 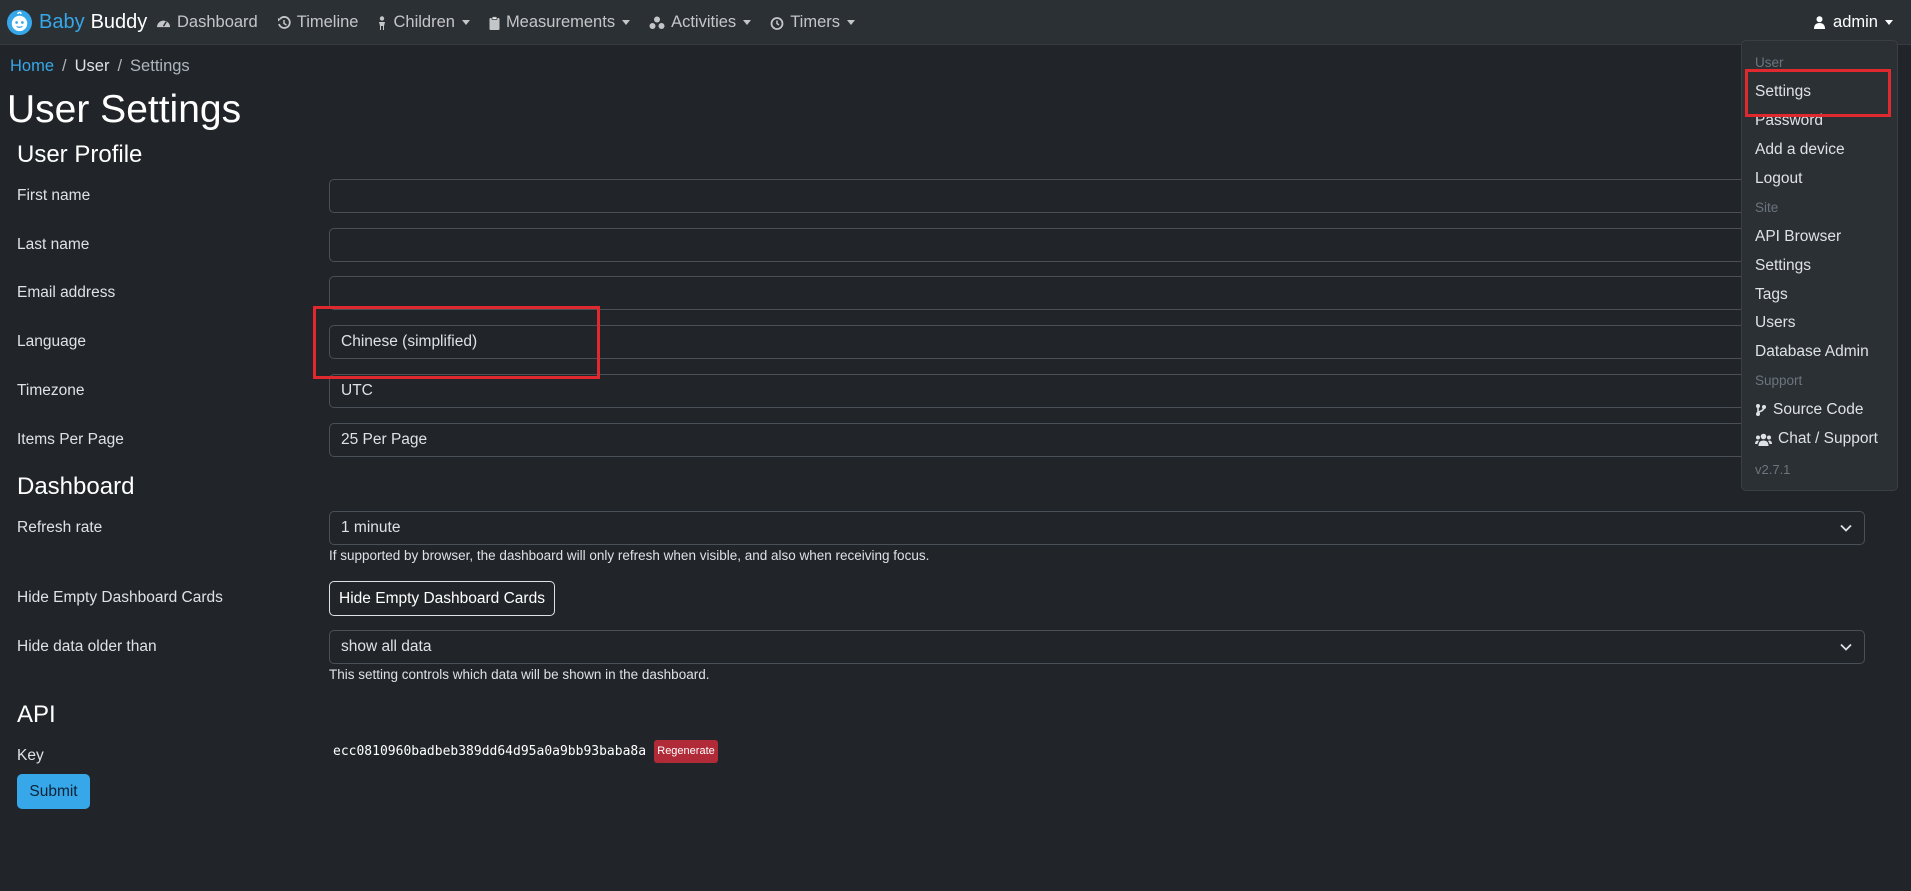 What do you see at coordinates (1097, 245) in the screenshot?
I see `last-name-input` at bounding box center [1097, 245].